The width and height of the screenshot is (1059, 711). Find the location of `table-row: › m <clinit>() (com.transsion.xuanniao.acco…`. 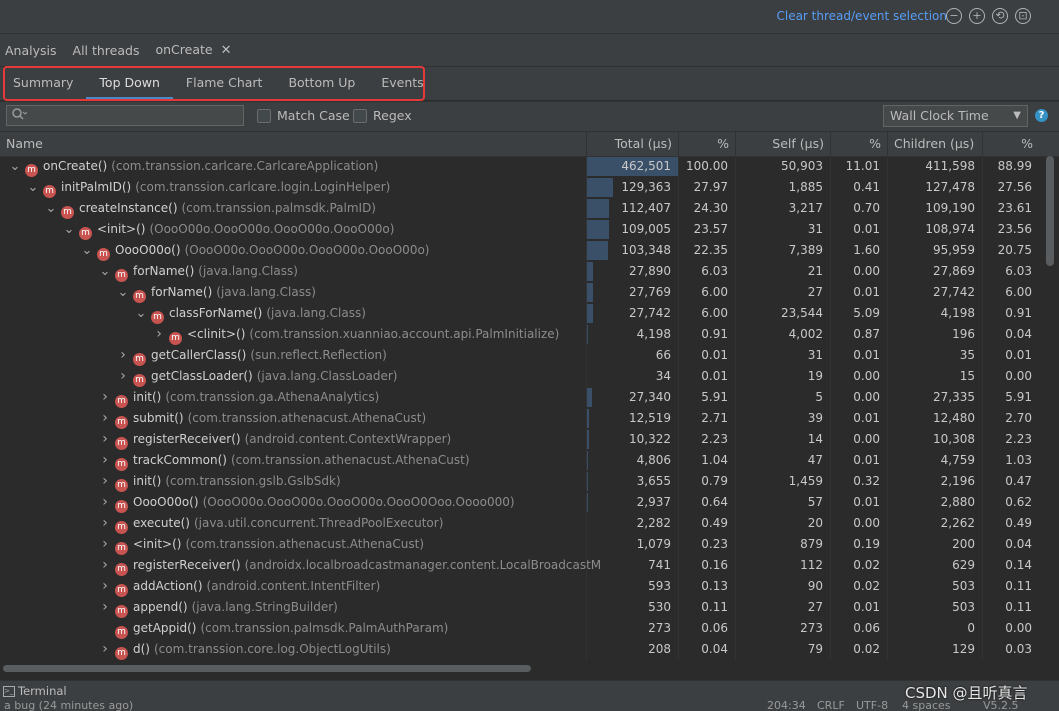

table-row: › m <clinit>() (com.transsion.xuanniao.acco… is located at coordinates (529, 334).